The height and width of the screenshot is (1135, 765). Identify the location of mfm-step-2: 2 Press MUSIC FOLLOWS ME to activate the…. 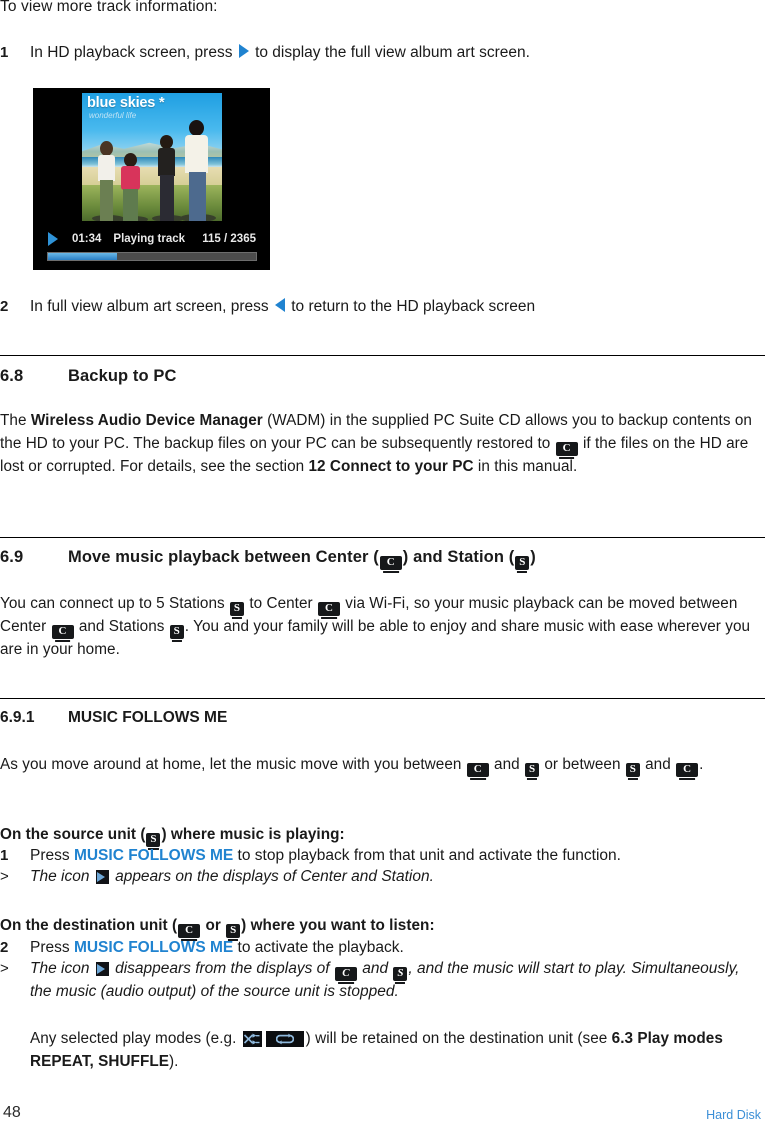
(377, 947).